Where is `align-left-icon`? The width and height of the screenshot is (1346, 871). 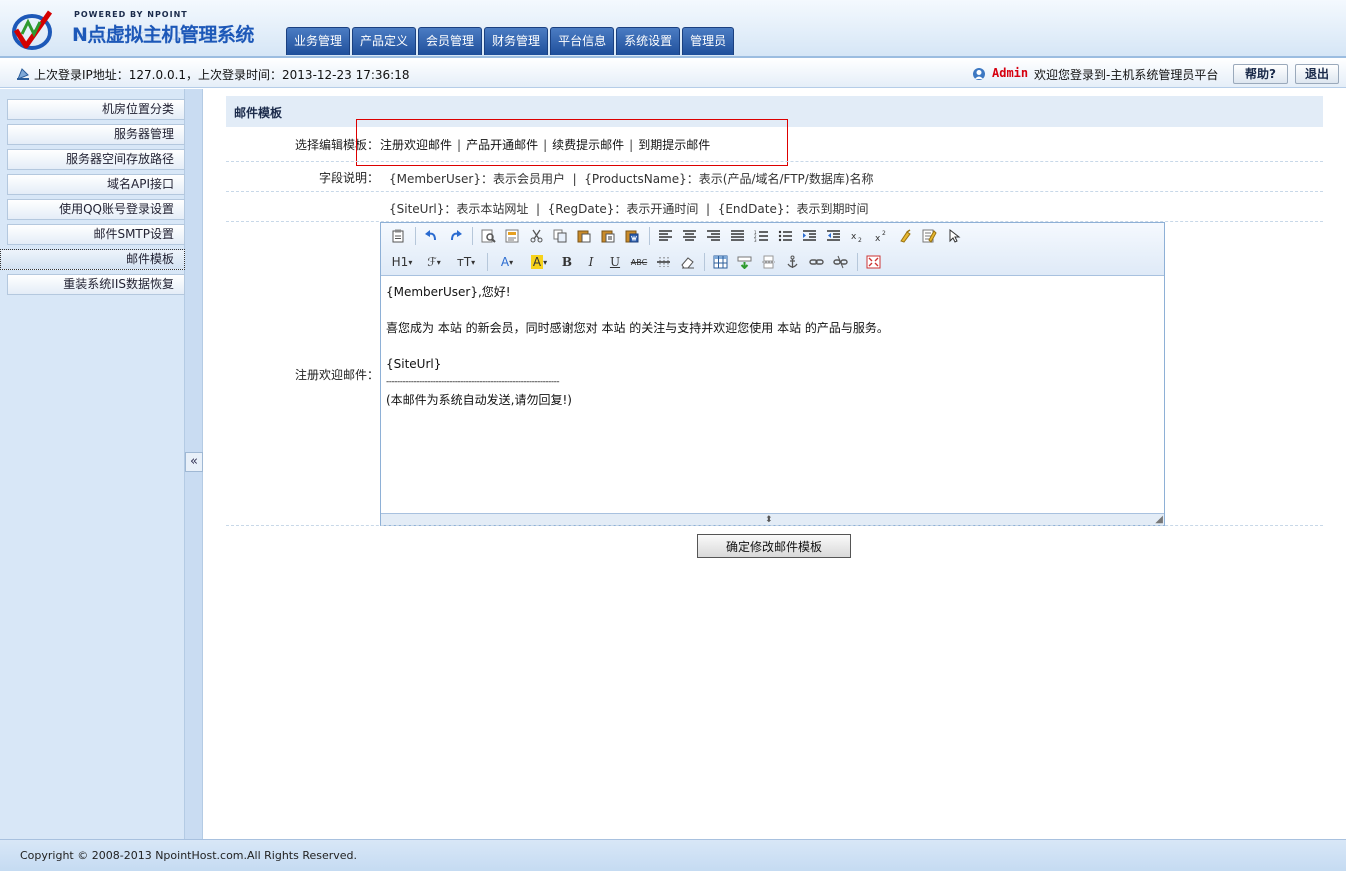 align-left-icon is located at coordinates (665, 236).